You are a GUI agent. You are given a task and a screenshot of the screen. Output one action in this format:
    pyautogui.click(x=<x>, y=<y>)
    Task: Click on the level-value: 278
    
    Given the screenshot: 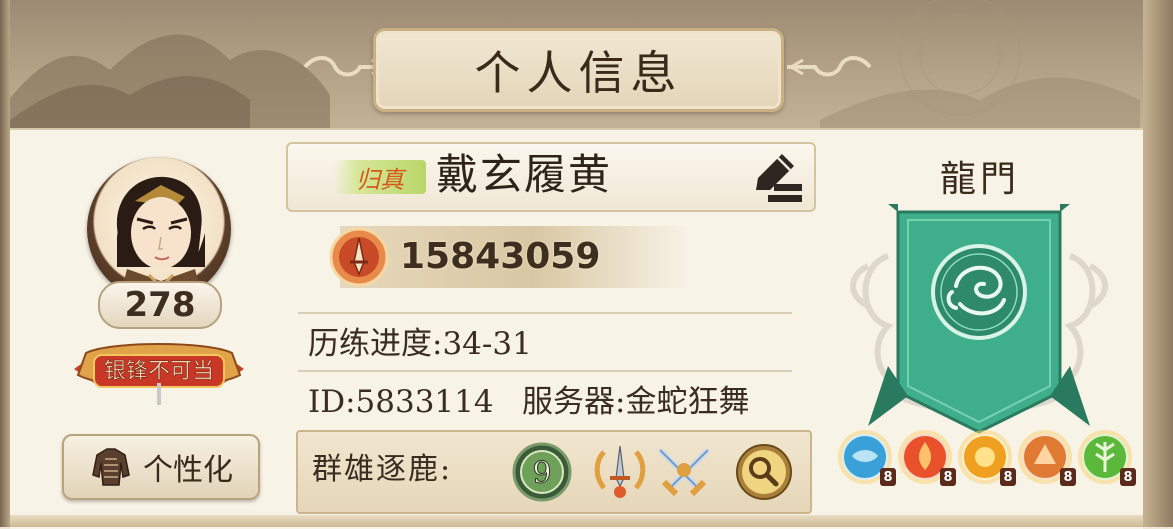 What is the action you would take?
    pyautogui.click(x=160, y=305)
    